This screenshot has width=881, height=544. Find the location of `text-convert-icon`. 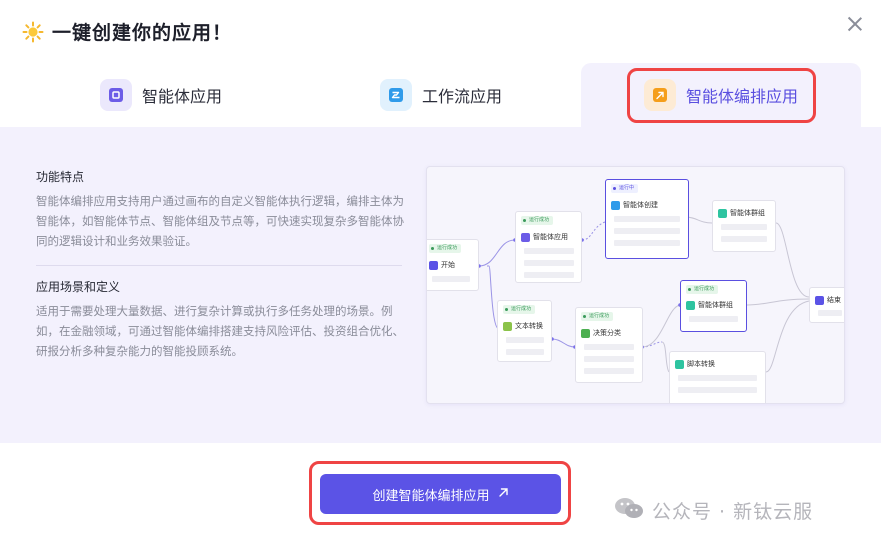

text-convert-icon is located at coordinates (507, 326).